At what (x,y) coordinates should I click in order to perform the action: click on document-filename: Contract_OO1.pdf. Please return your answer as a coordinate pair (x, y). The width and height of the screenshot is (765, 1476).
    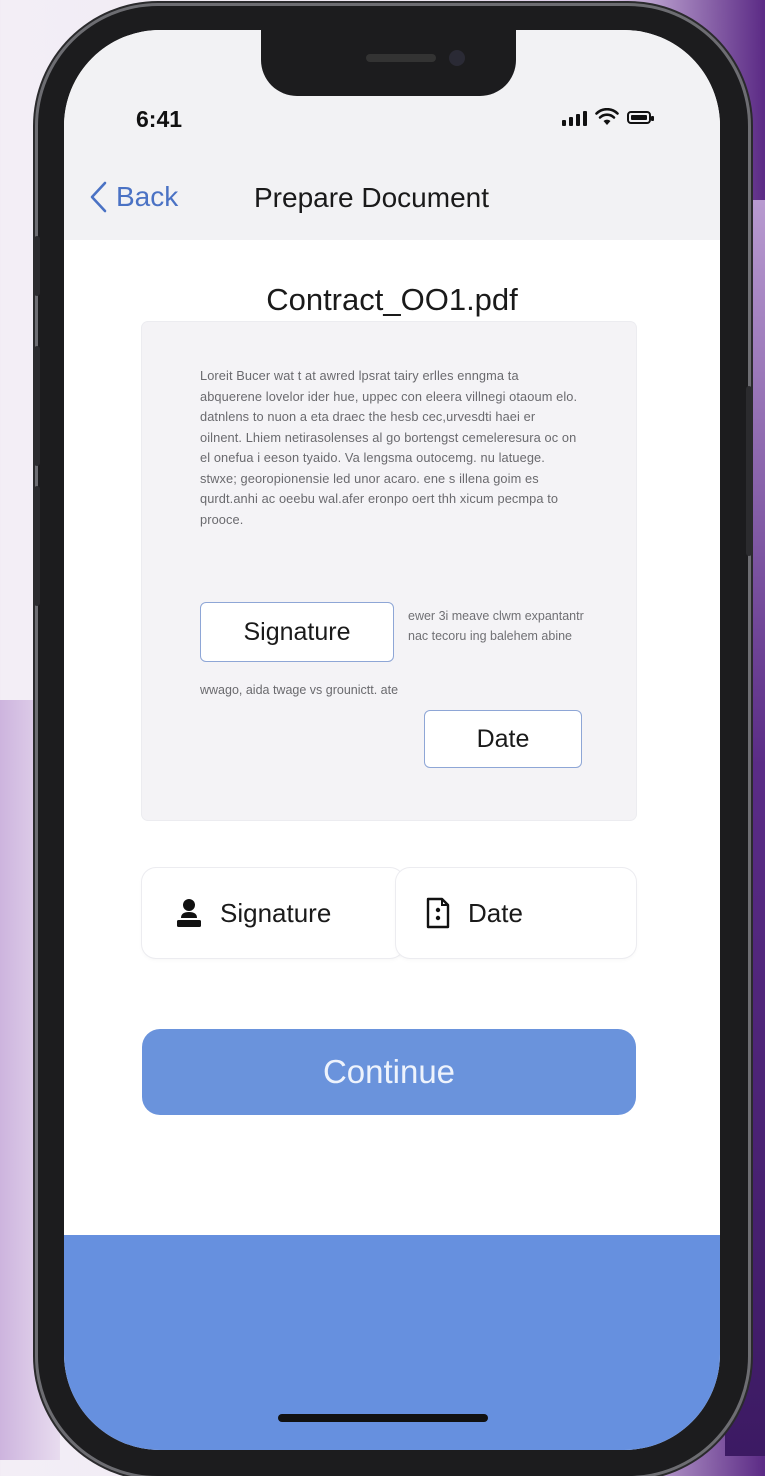
    Looking at the image, I should click on (392, 299).